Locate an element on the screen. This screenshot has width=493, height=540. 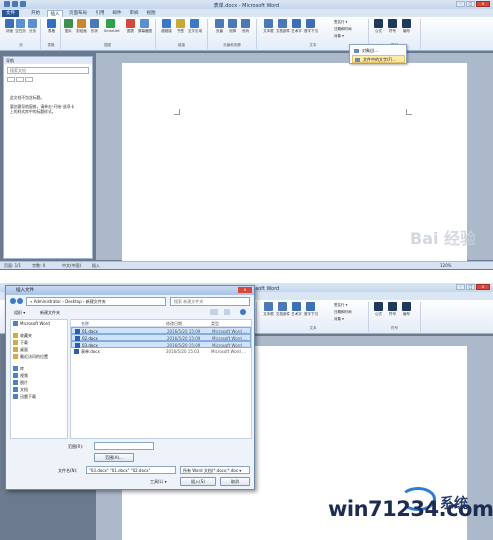
results-tab is located at coordinates (29, 79).